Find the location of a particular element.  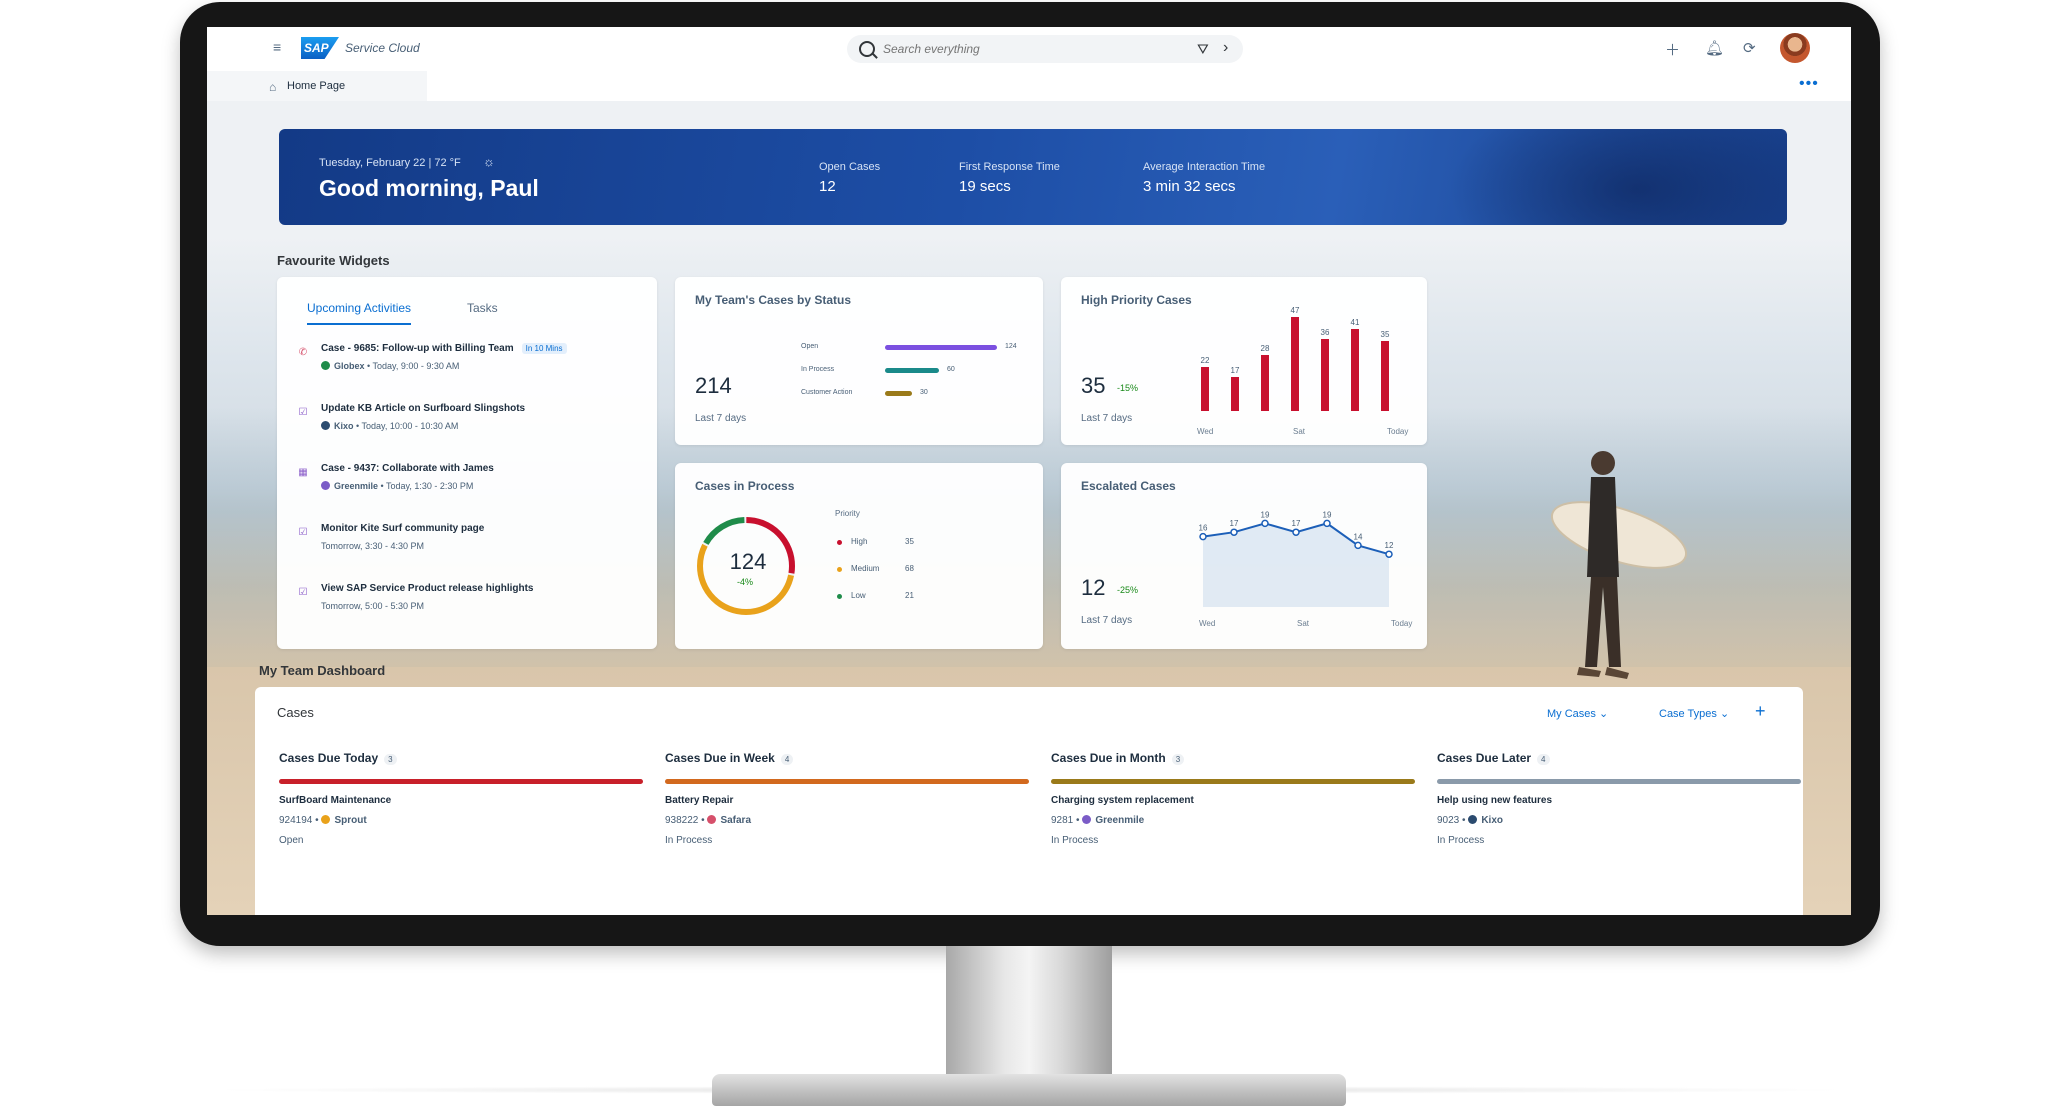

column-header: Cases Due in Week 4 is located at coordinates (729, 758).